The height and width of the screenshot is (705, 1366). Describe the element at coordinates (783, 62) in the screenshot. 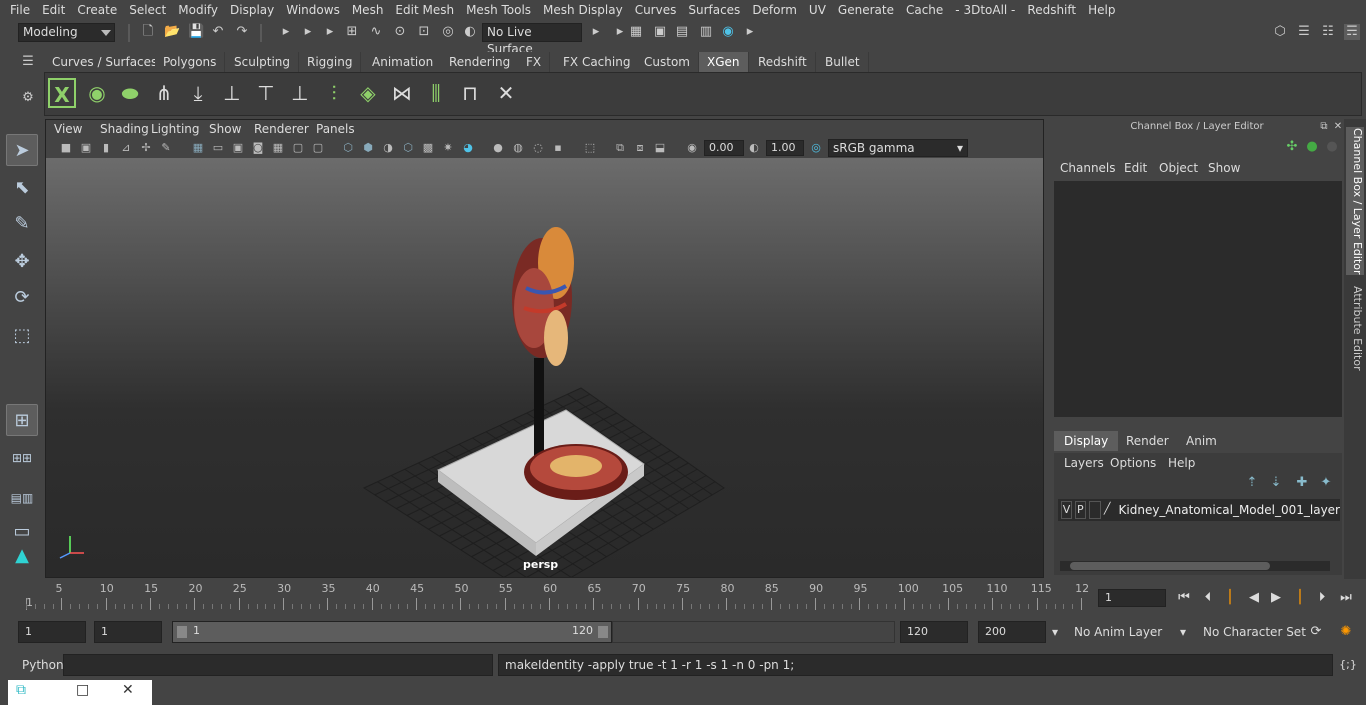

I see `shelf-tab-redshift: Redshift` at that location.